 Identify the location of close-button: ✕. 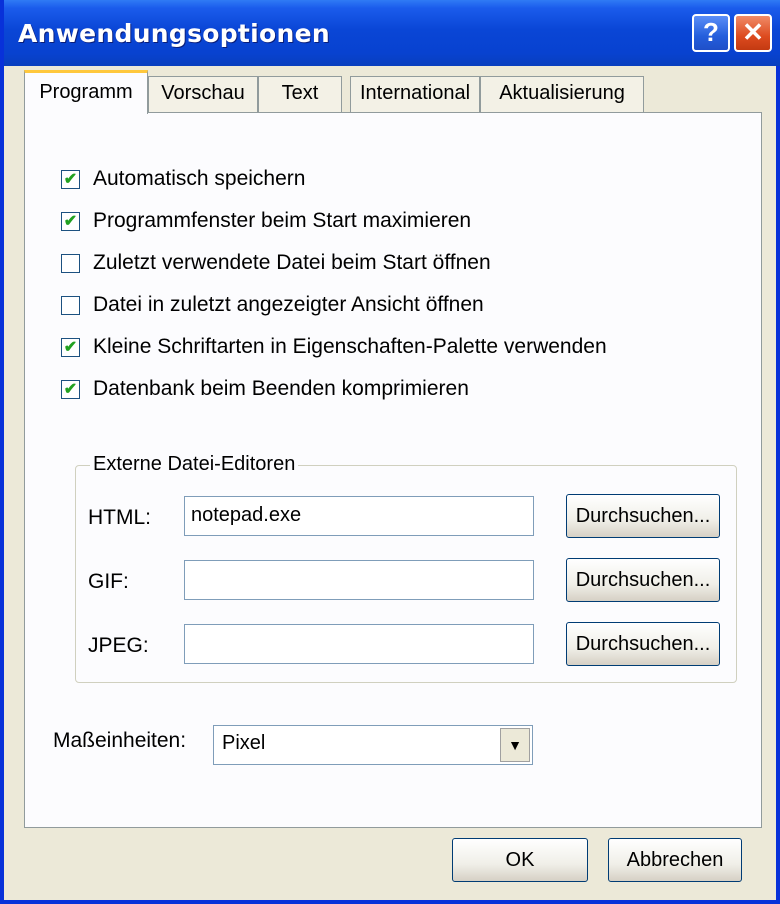
(753, 33).